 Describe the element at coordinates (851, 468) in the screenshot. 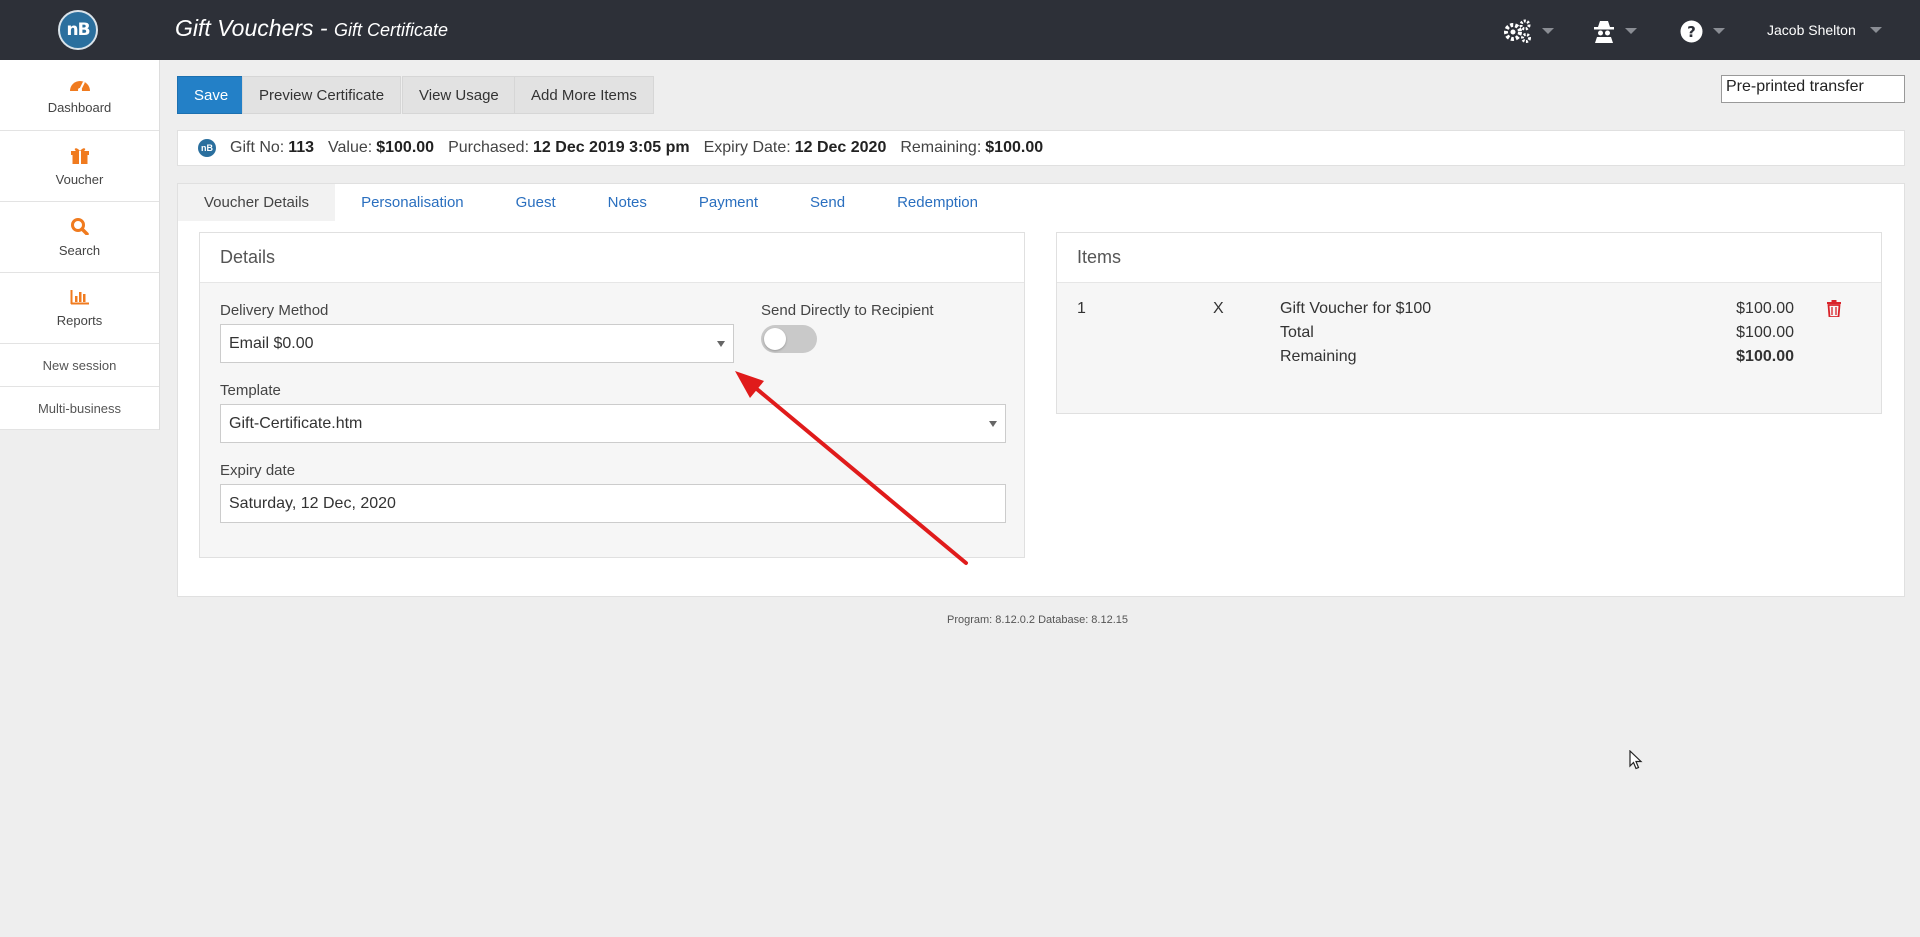

I see `annotation-arrow` at that location.